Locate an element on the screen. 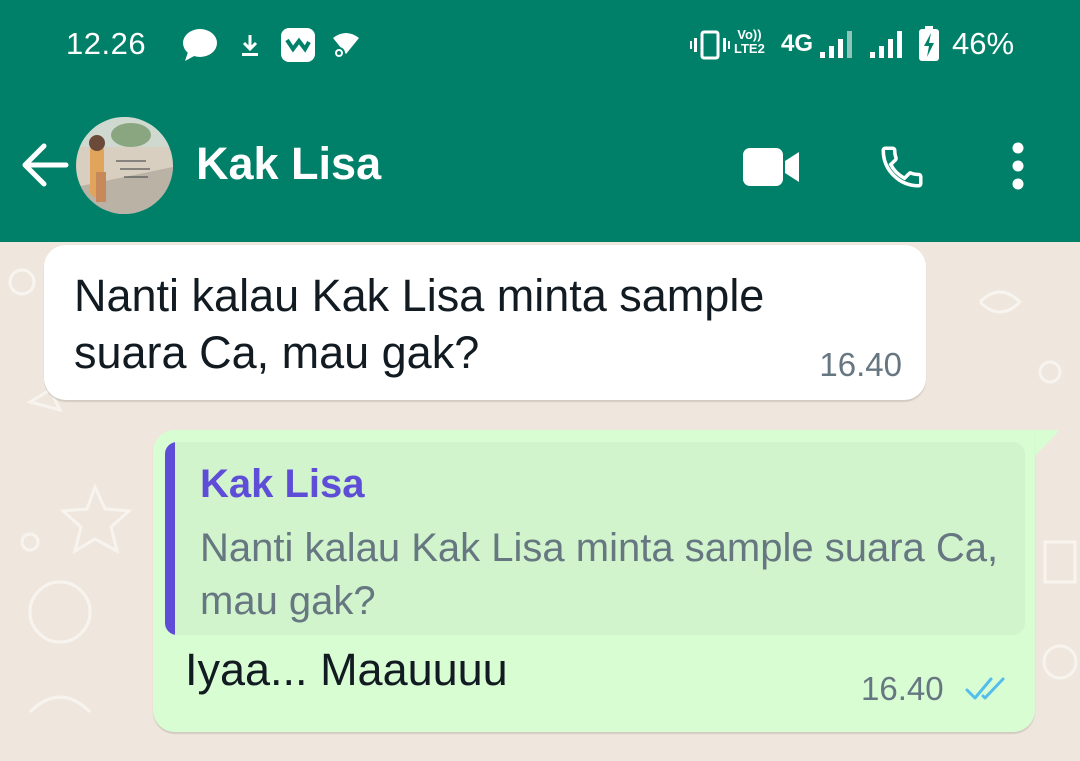 The image size is (1080, 761). chat-notification-icon is located at coordinates (200, 45).